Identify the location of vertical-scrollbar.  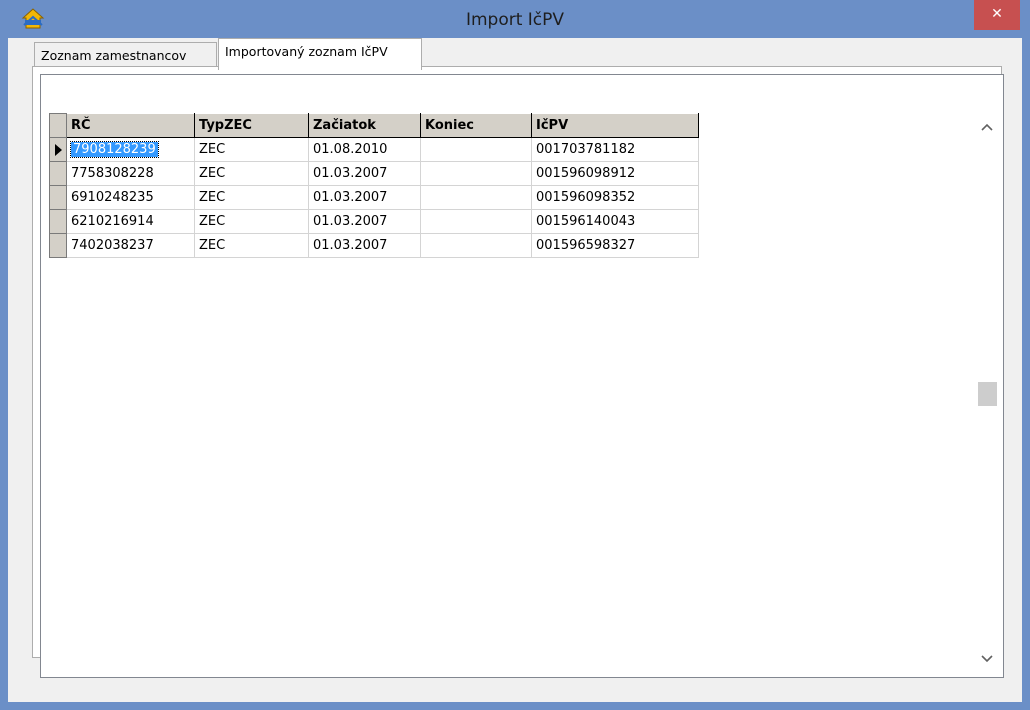
(987, 393).